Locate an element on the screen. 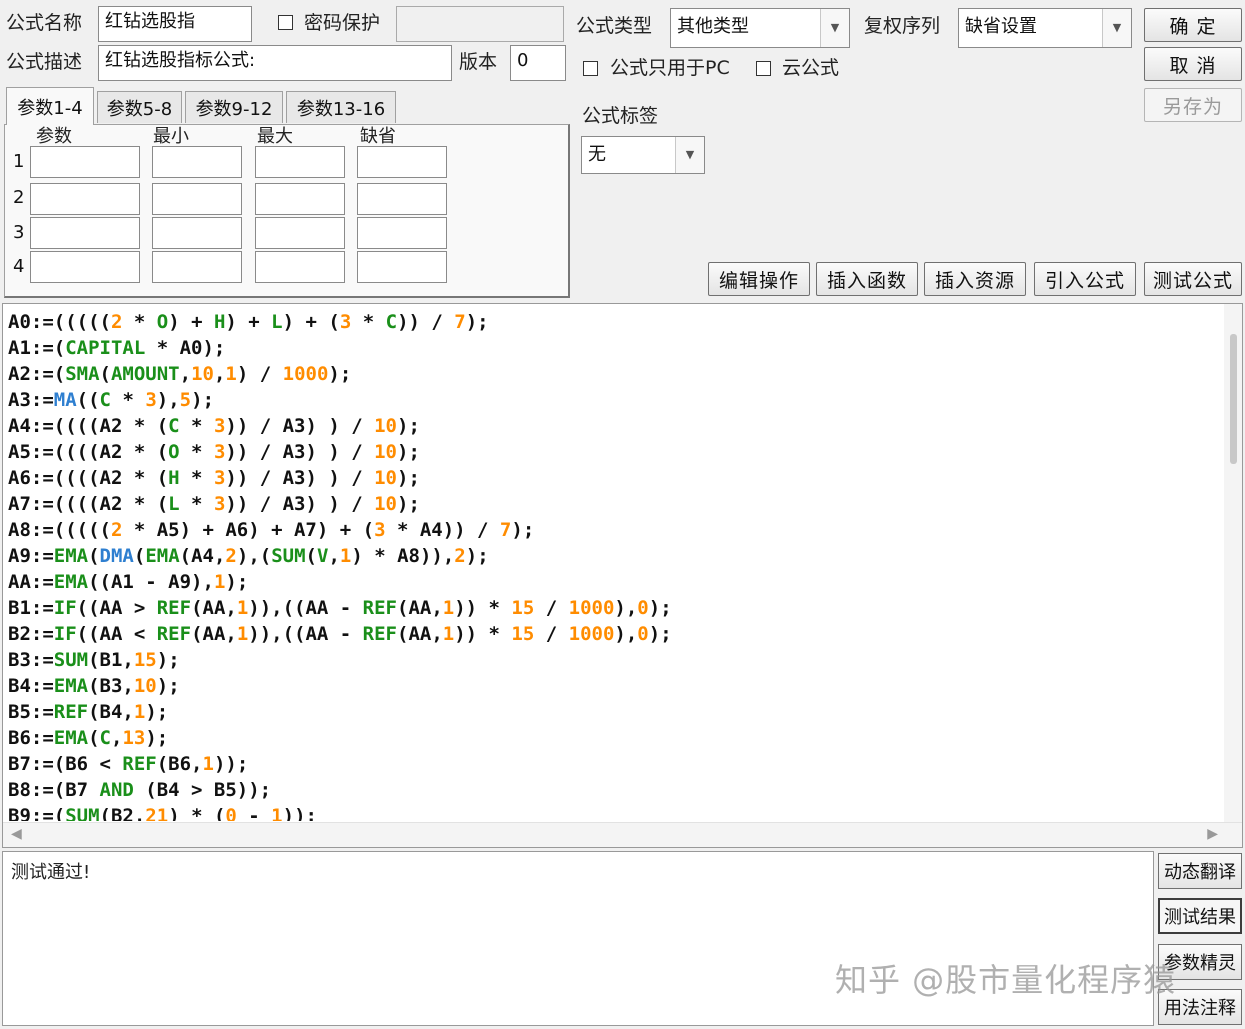  cloud-label: 云公式 is located at coordinates (811, 68).